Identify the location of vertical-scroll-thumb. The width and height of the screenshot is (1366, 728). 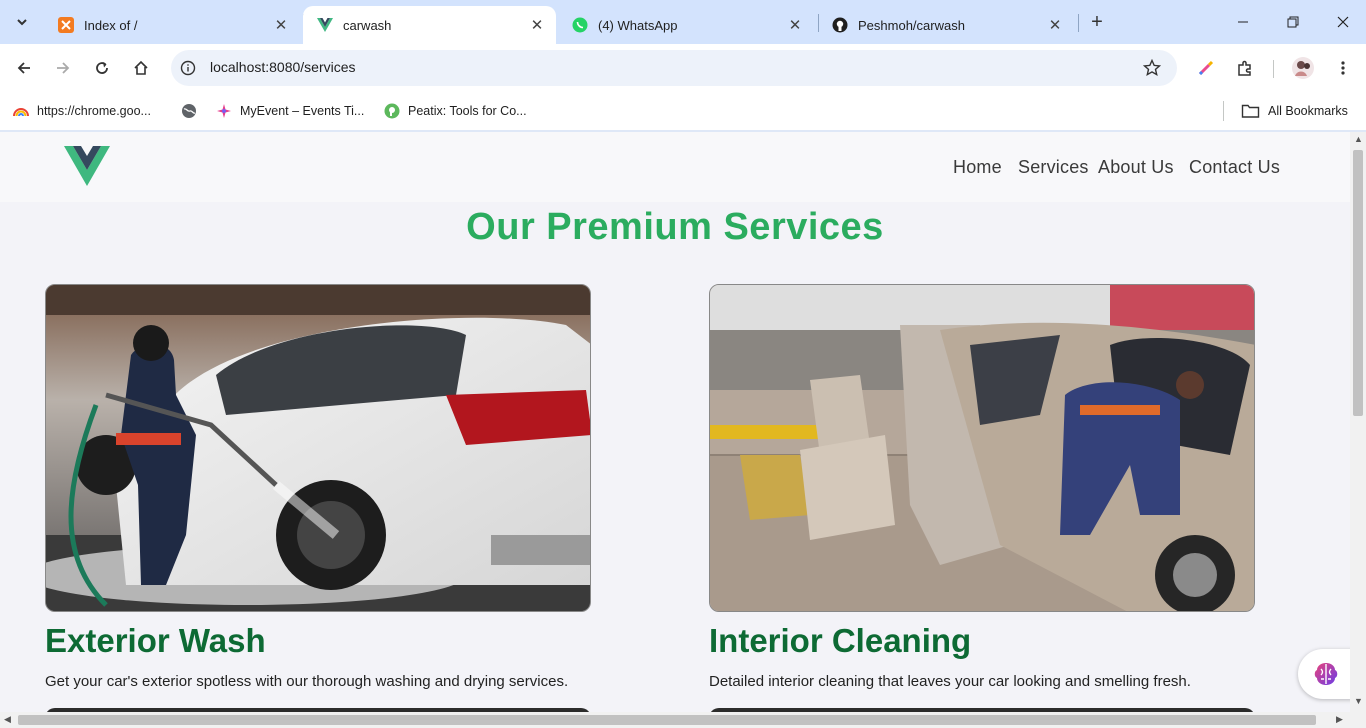
(1358, 283).